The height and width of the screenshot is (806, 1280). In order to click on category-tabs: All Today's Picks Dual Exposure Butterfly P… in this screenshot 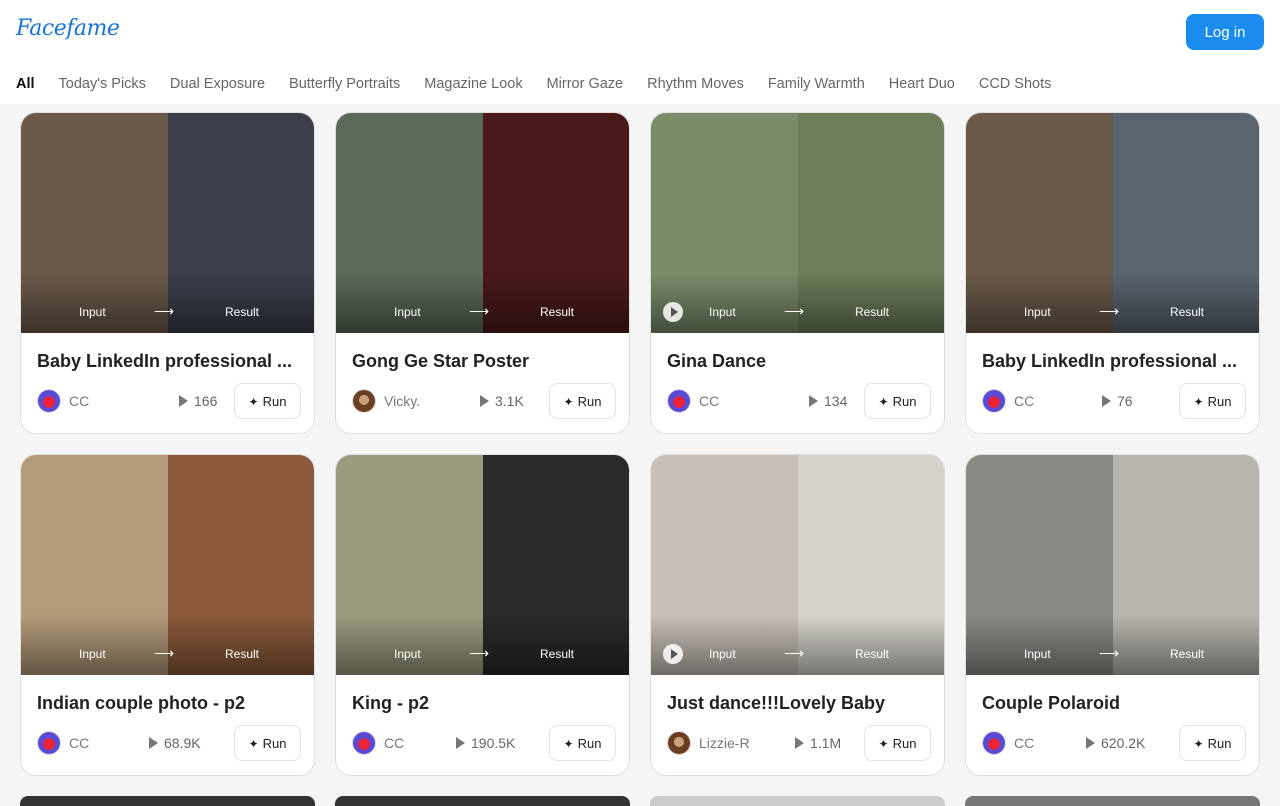, I will do `click(640, 84)`.